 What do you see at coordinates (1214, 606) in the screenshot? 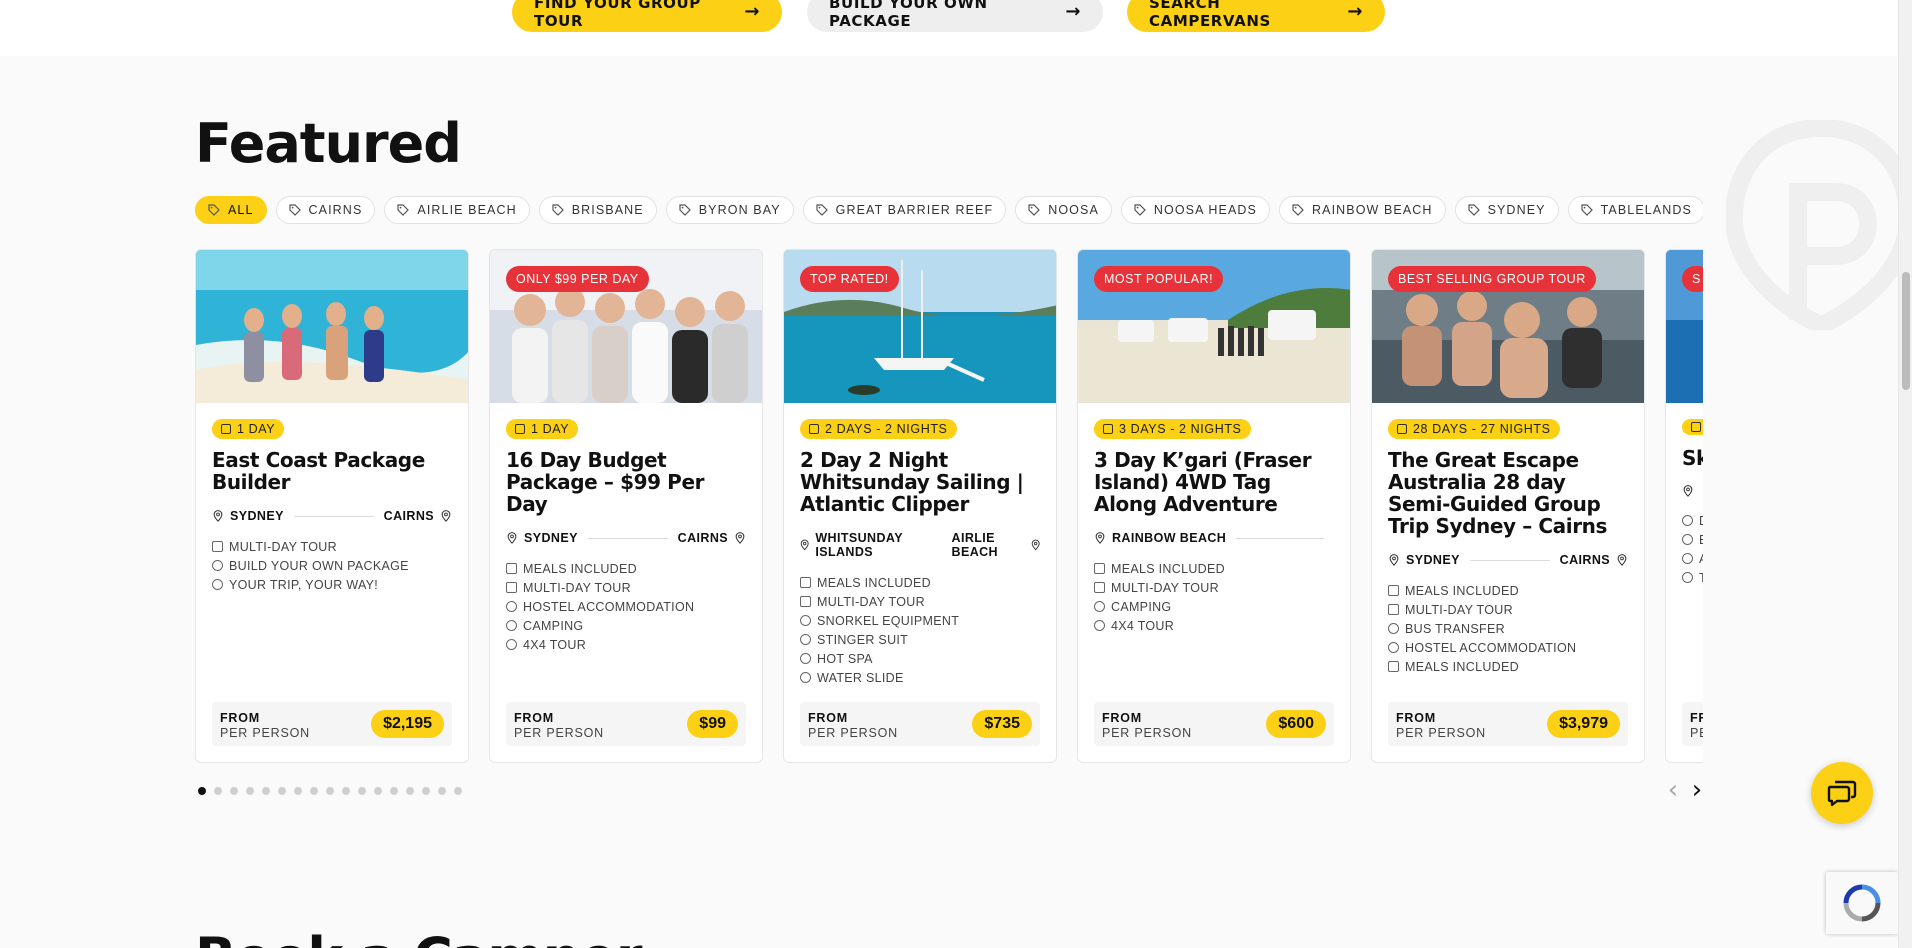
I see `feature-item: CAMPING` at bounding box center [1214, 606].